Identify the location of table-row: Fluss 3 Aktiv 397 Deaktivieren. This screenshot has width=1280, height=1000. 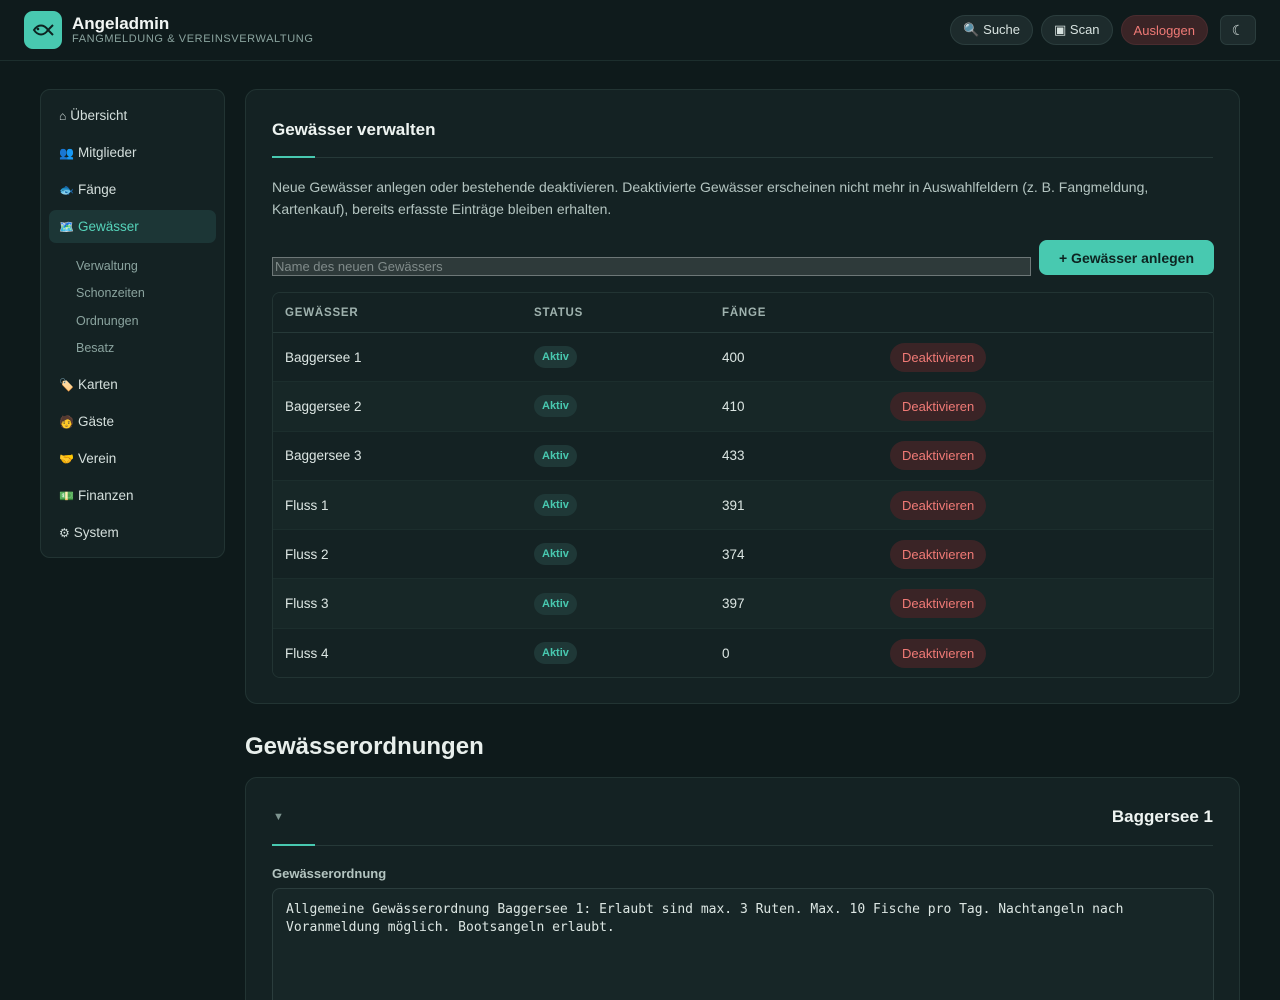
(743, 604).